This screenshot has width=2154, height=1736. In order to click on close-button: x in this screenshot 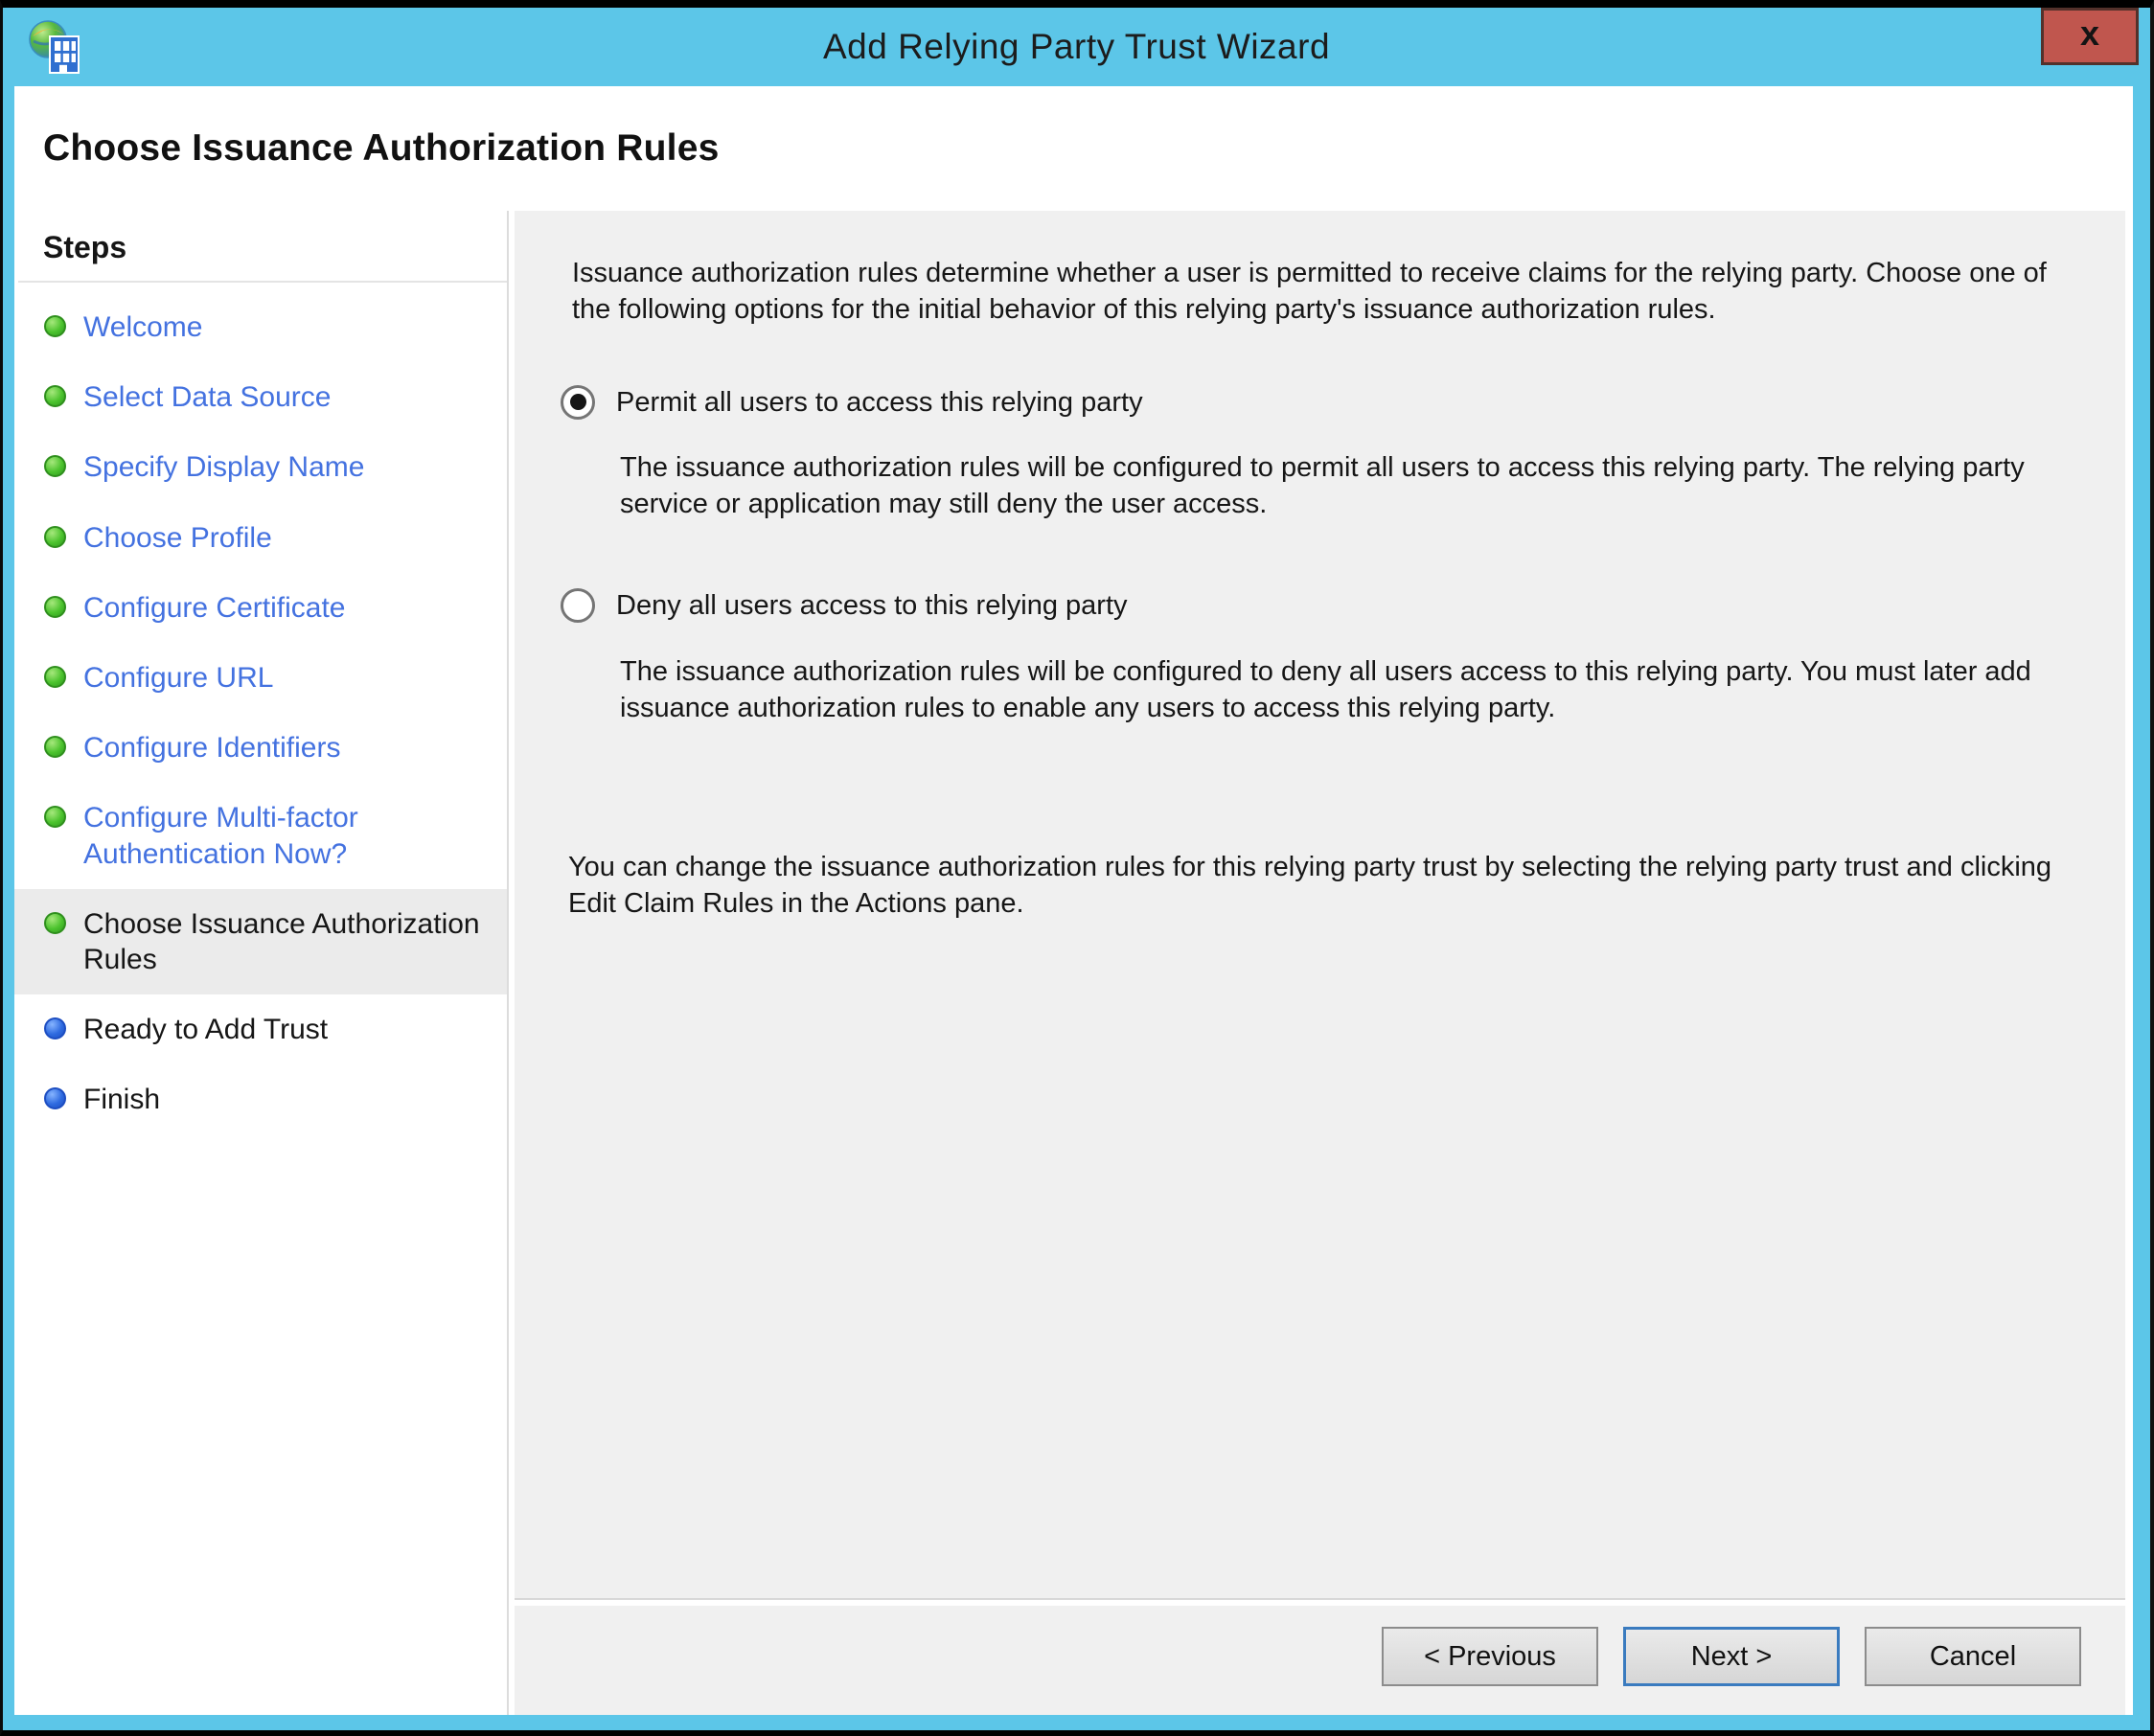, I will do `click(2090, 37)`.